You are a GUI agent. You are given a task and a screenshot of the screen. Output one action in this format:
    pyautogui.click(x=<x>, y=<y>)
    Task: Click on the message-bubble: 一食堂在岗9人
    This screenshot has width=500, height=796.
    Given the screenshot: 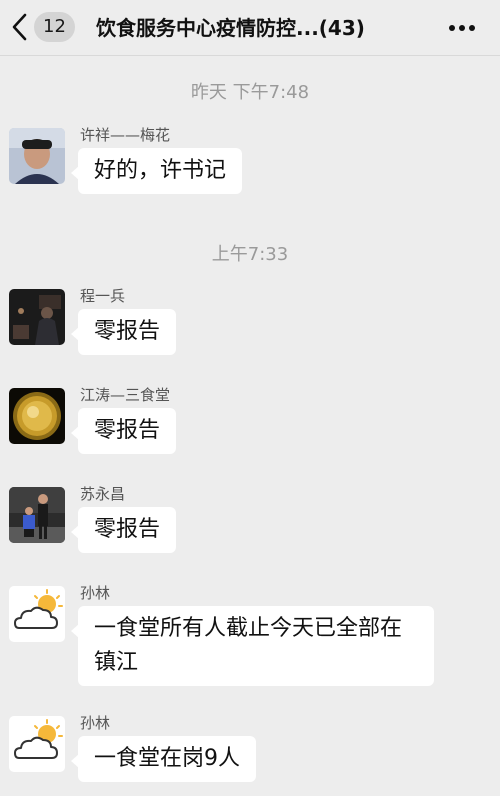 What is the action you would take?
    pyautogui.click(x=163, y=759)
    